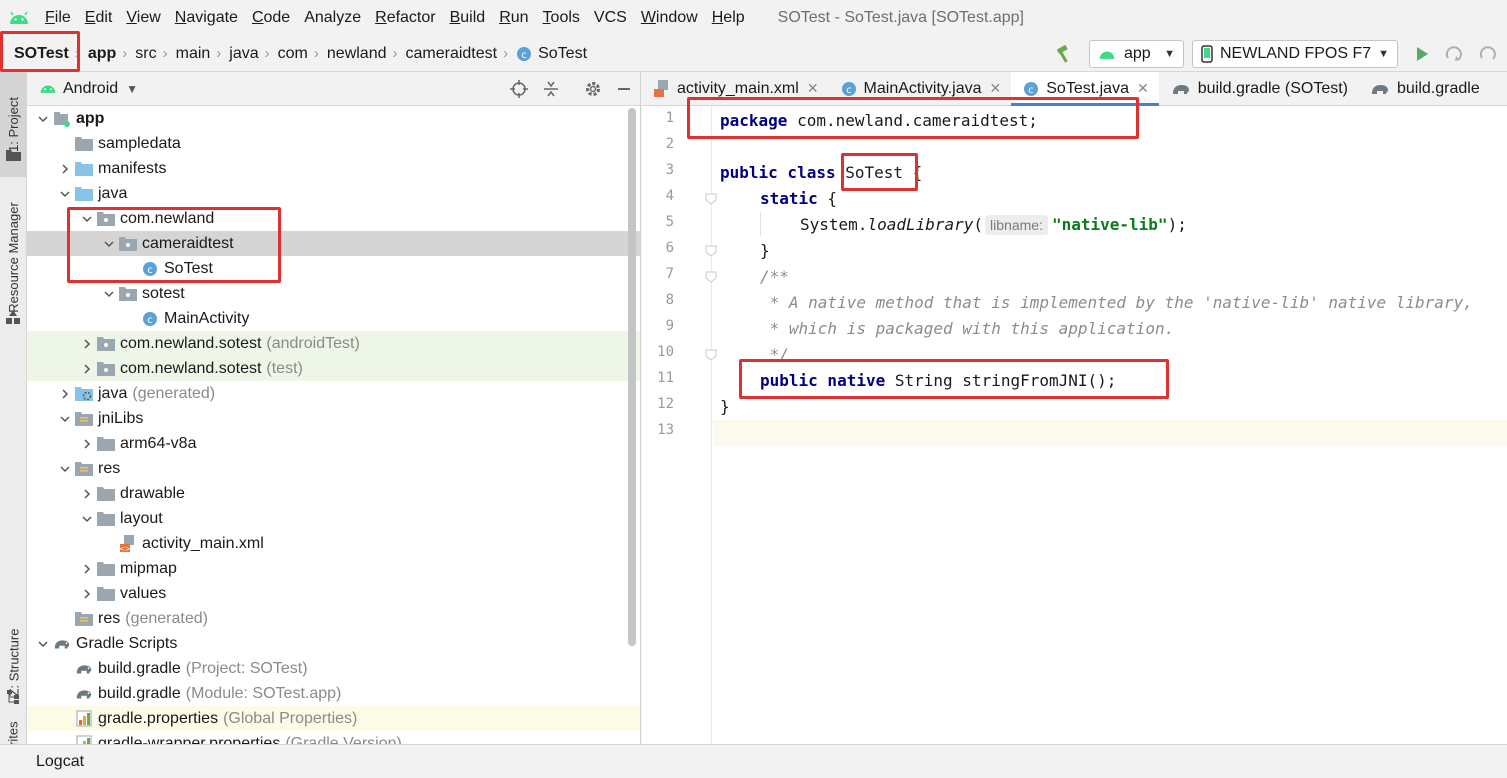  What do you see at coordinates (468, 18) in the screenshot?
I see `menu-build: Build` at bounding box center [468, 18].